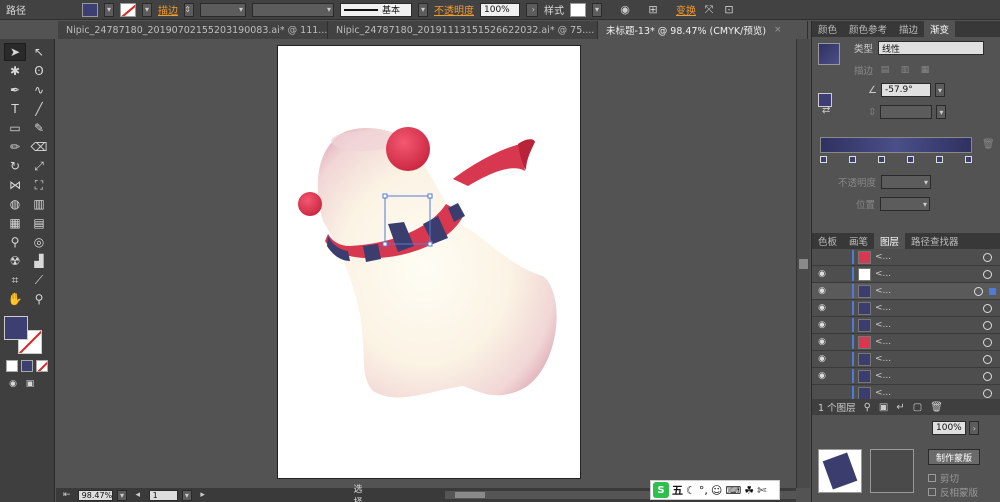 The height and width of the screenshot is (502, 1000). Describe the element at coordinates (147, 9) in the screenshot. I see `stroke-dropdown: ▾` at that location.